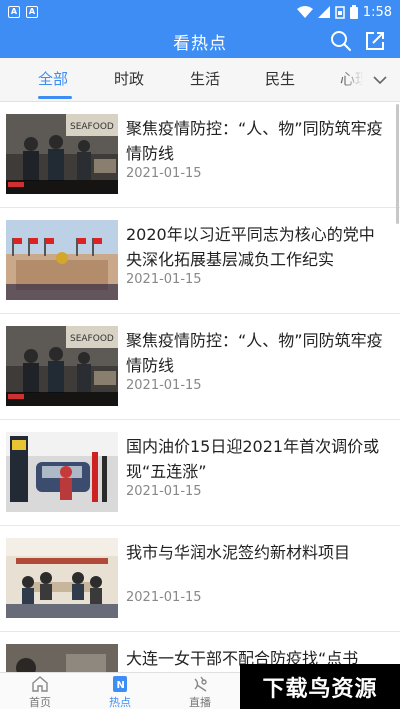  Describe the element at coordinates (14, 12) in the screenshot. I see `app-notification-icon: A` at that location.